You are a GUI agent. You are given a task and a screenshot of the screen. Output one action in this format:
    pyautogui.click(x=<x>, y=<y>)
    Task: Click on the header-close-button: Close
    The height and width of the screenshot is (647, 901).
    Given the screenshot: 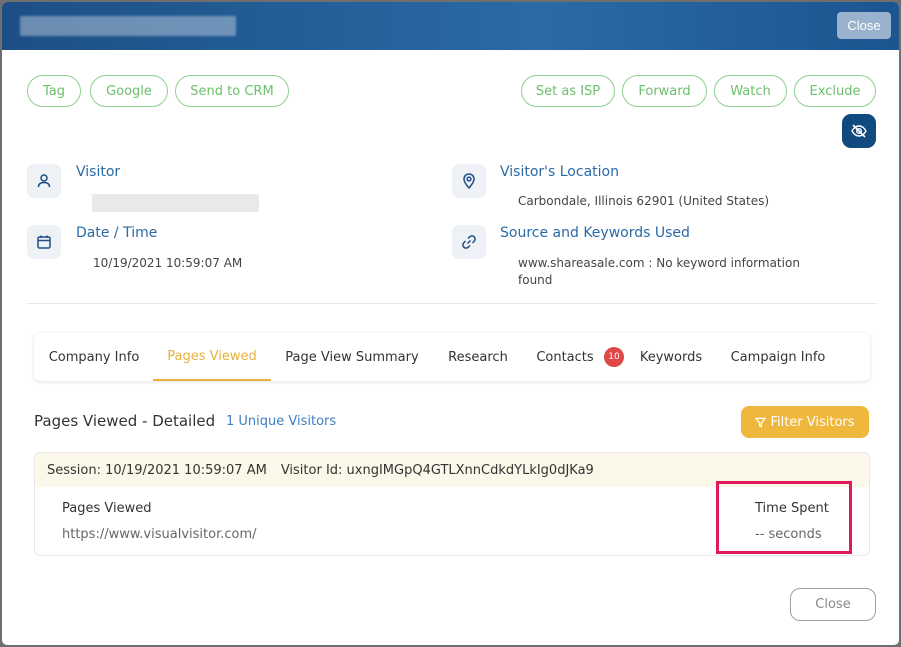 What is the action you would take?
    pyautogui.click(x=864, y=25)
    